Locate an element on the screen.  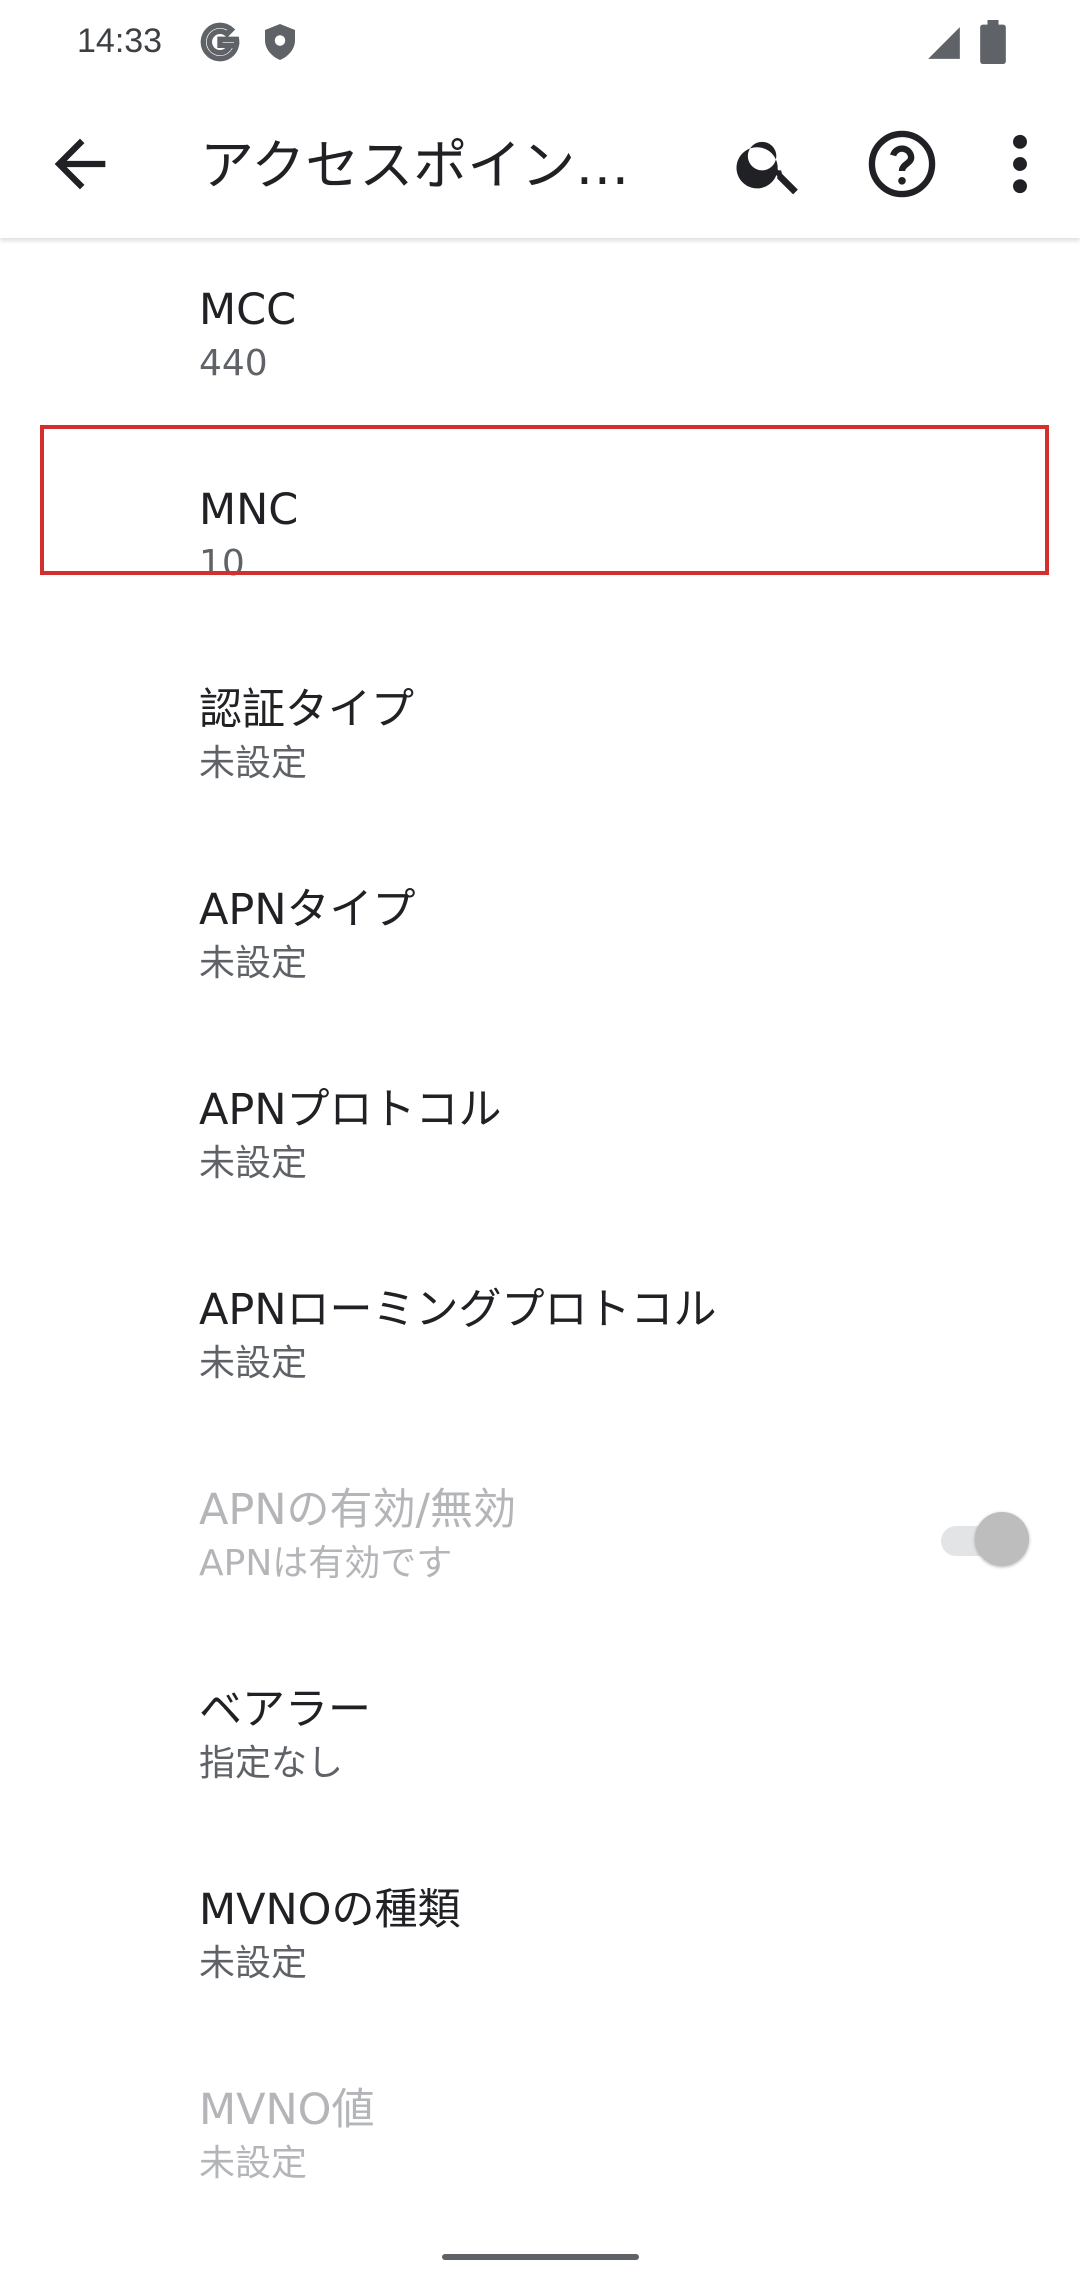
pref-mvno-type: MVNOの種類 未設定 is located at coordinates (540, 1938).